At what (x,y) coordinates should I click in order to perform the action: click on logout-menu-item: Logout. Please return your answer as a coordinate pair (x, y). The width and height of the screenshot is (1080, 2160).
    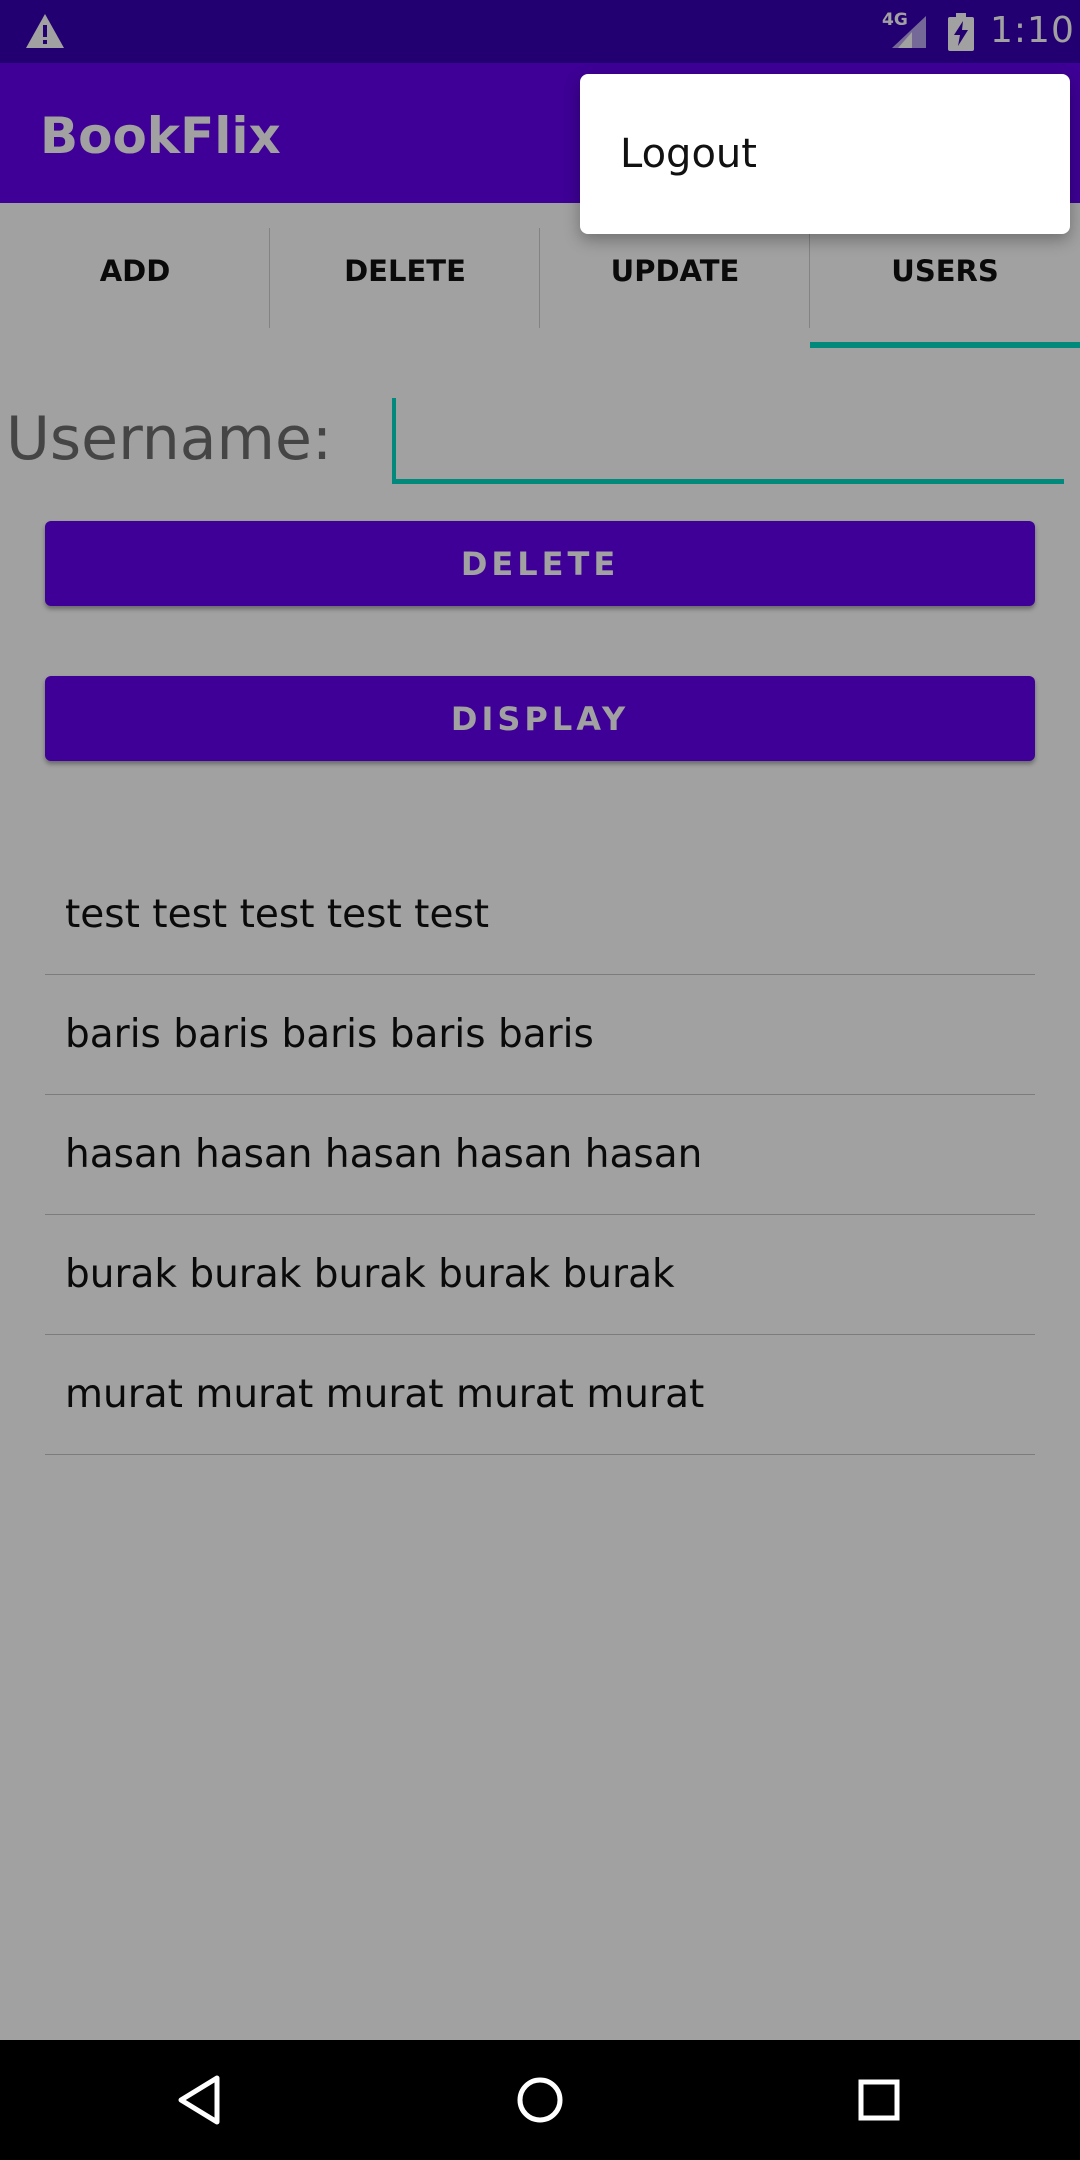
    Looking at the image, I should click on (825, 154).